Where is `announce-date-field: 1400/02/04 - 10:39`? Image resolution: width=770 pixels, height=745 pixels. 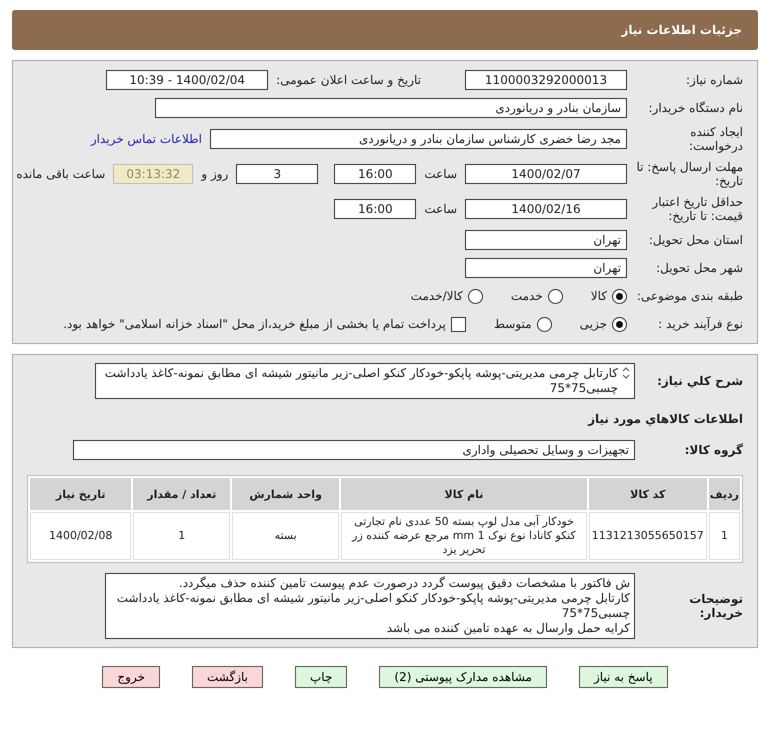
announce-date-field: 1400/02/04 - 10:39 is located at coordinates (187, 80).